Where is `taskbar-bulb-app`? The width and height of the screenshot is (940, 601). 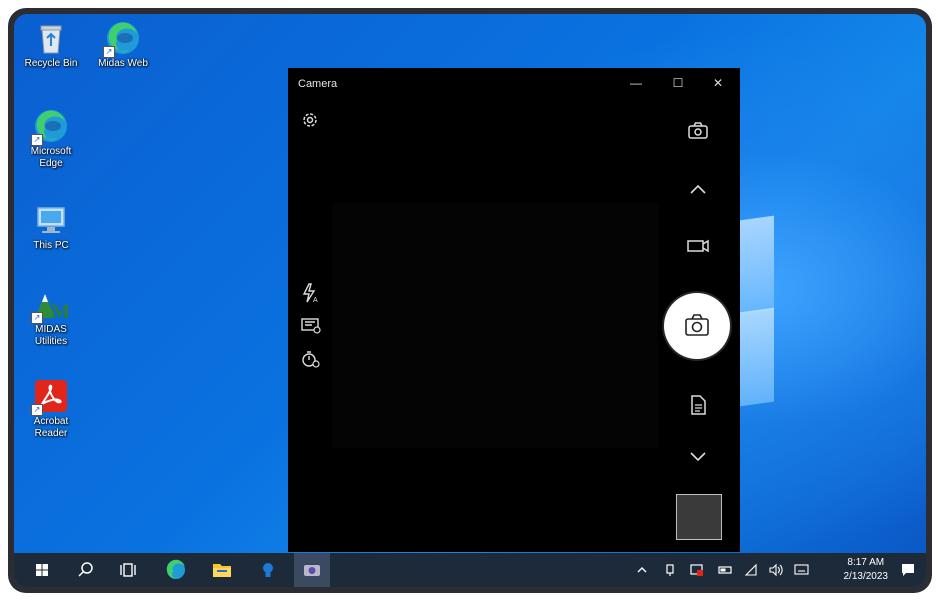 taskbar-bulb-app is located at coordinates (268, 570).